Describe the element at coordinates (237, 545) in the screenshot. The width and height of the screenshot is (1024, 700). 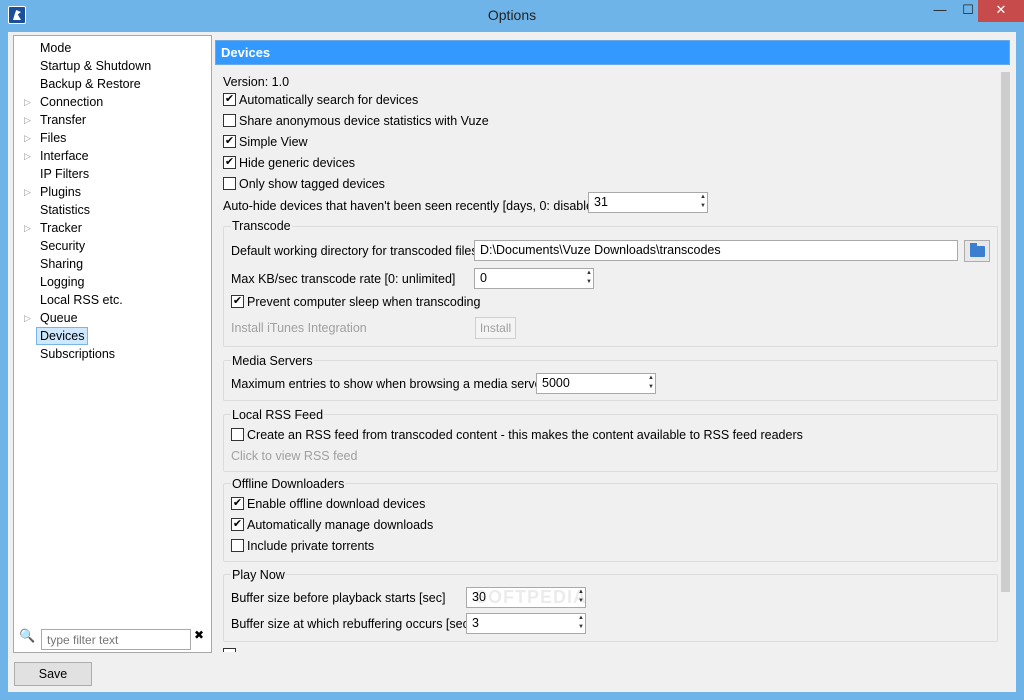
I see `include-private-checkbox` at that location.